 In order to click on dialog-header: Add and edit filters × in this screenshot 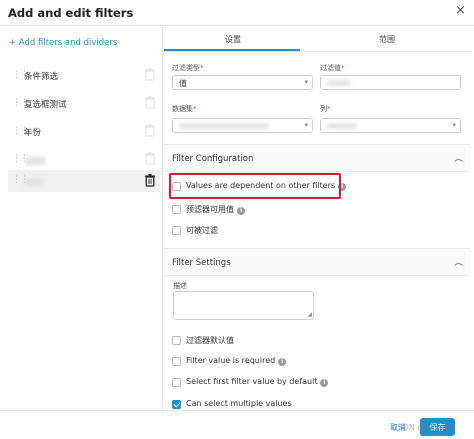, I will do `click(237, 13)`.